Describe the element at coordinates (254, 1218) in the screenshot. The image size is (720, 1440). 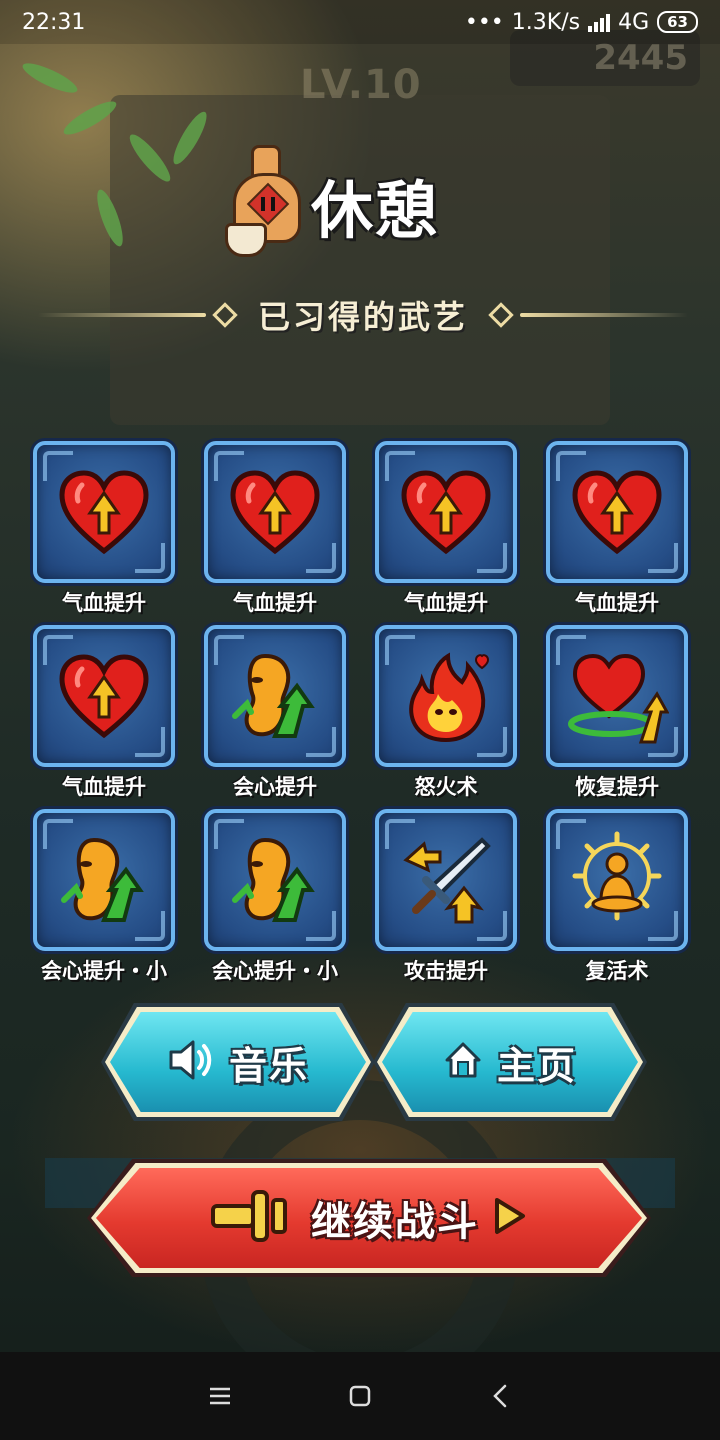
I see `sword-hilt-icon` at that location.